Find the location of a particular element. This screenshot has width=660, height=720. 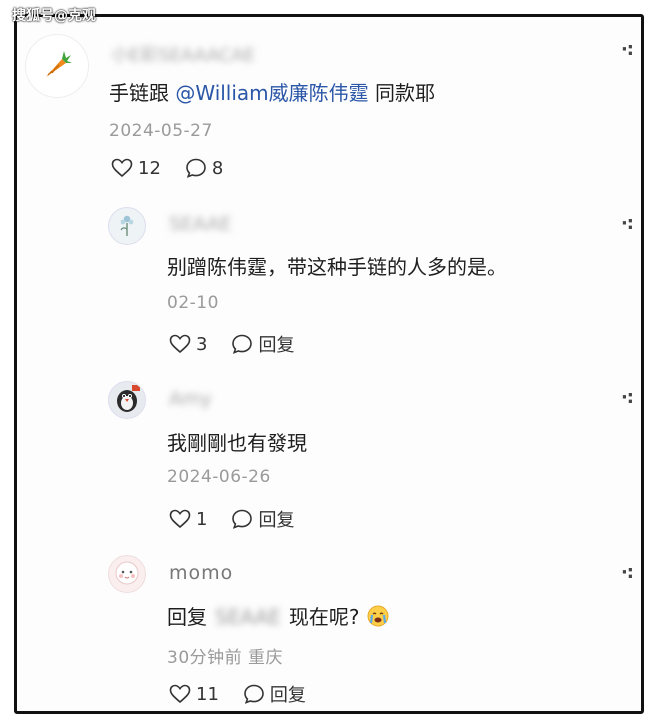

like-button: 11 is located at coordinates (194, 694).